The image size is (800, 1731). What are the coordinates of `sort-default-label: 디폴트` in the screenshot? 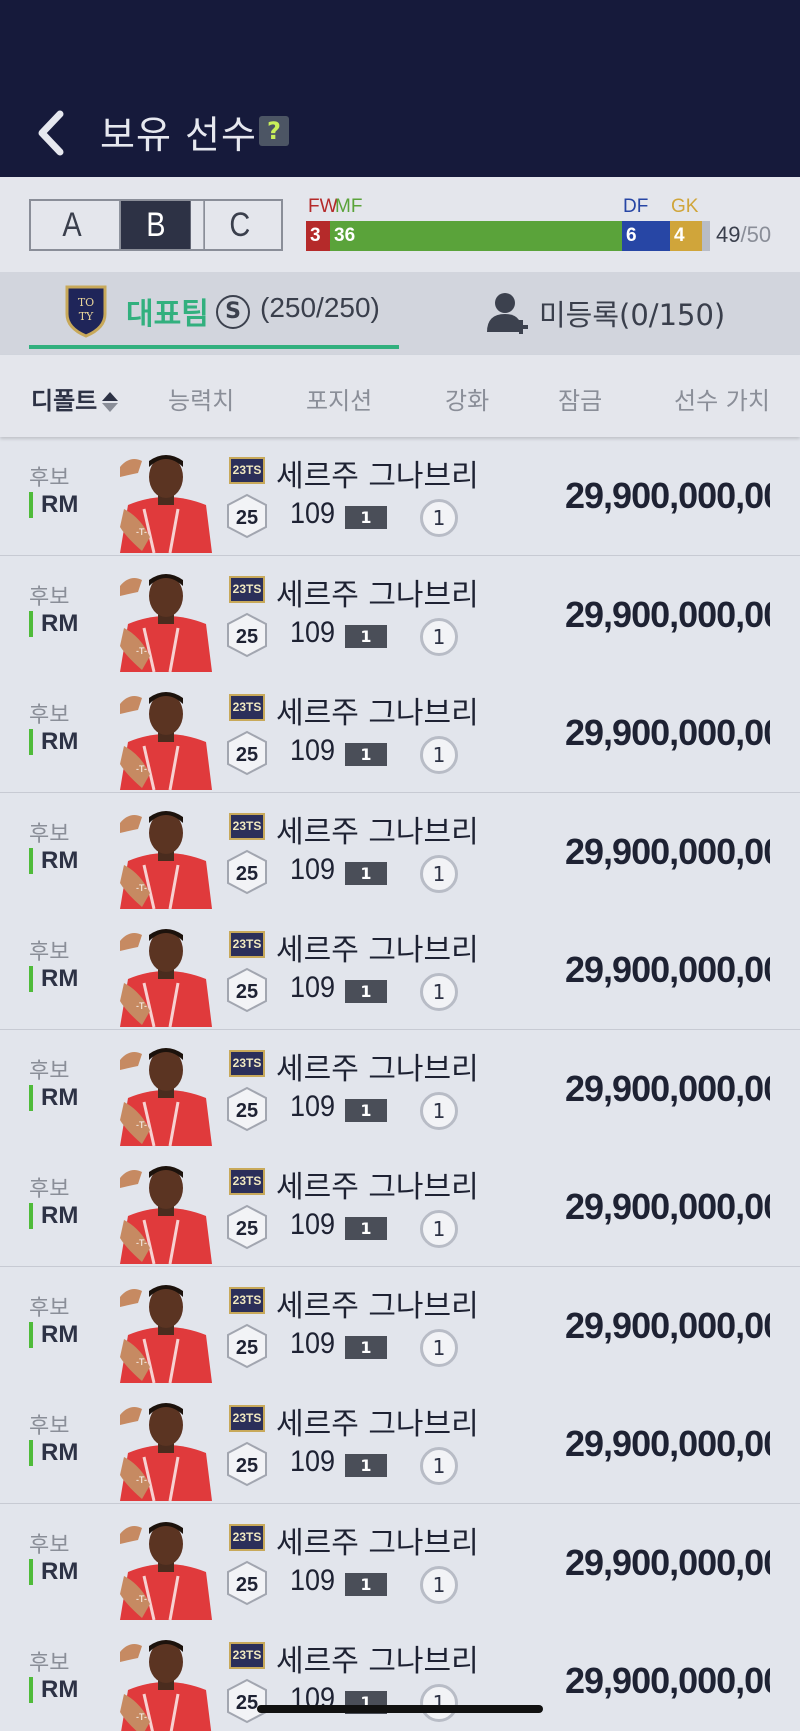 It's located at (64, 401).